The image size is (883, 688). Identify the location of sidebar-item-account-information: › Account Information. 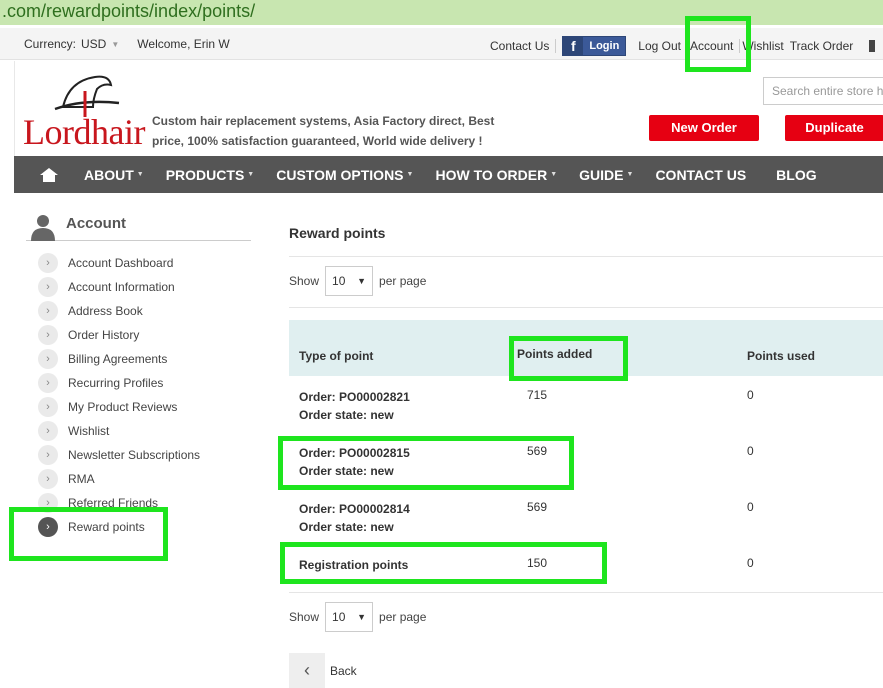
(119, 287).